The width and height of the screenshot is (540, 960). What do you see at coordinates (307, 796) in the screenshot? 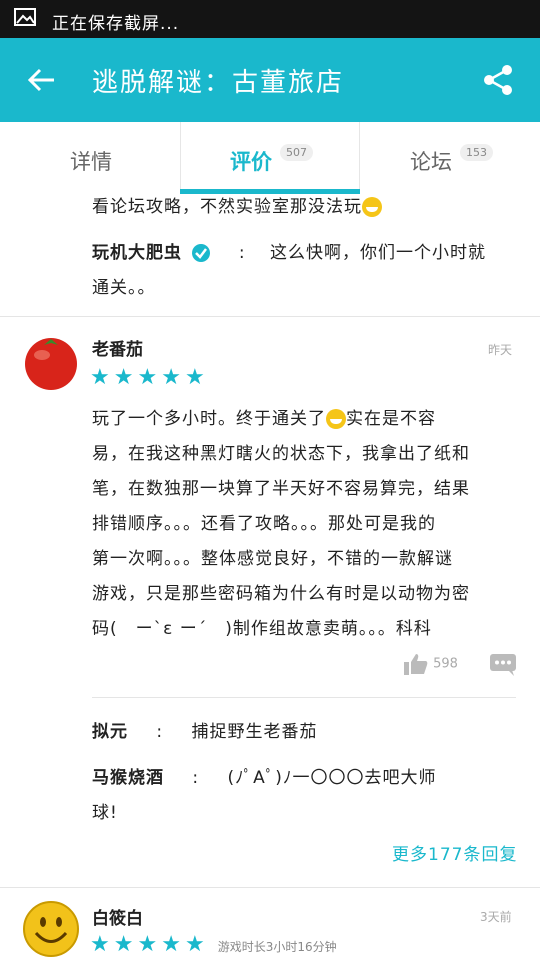
I see `reply: 马猴烧酒 : (ﾉﾟΑﾟ)ﾉ一〇〇〇去吧大师 球!` at bounding box center [307, 796].